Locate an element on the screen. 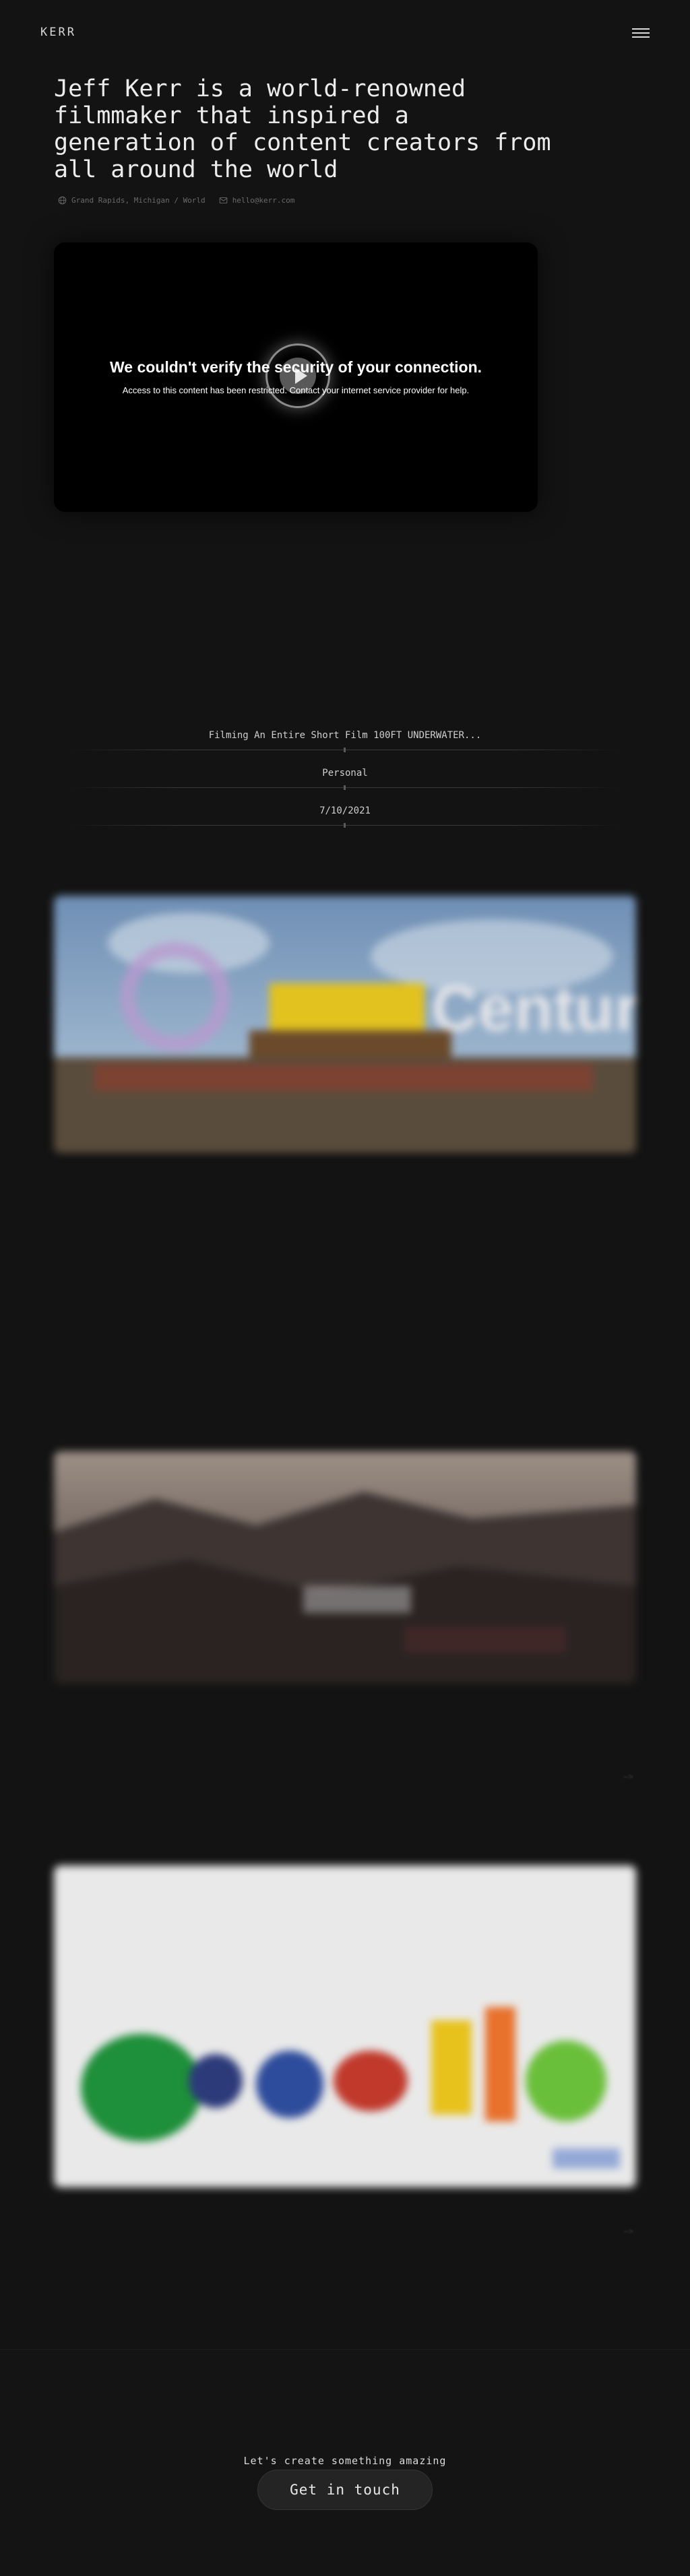 This screenshot has width=690, height=2576. globe-icon is located at coordinates (62, 200).